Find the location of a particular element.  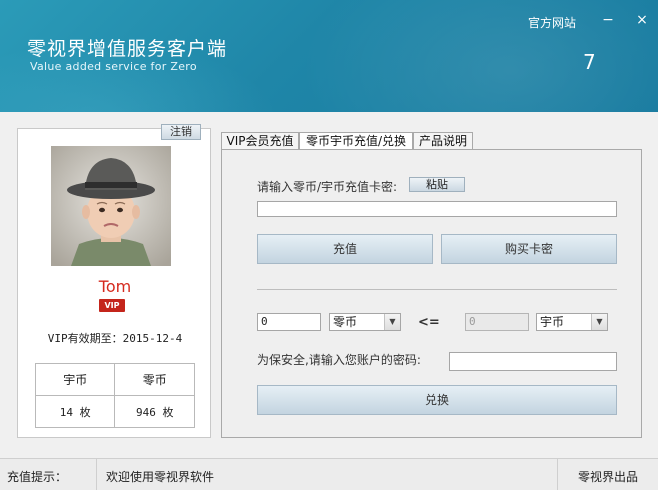

avatar is located at coordinates (111, 206).